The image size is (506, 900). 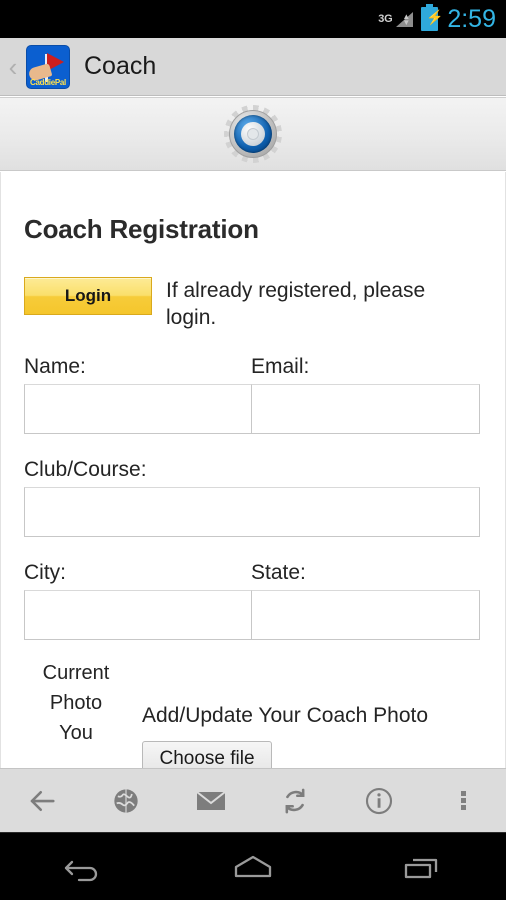 I want to click on add-update-photo-column: Add/Update Your Coach Photo Choose file, so click(x=305, y=713).